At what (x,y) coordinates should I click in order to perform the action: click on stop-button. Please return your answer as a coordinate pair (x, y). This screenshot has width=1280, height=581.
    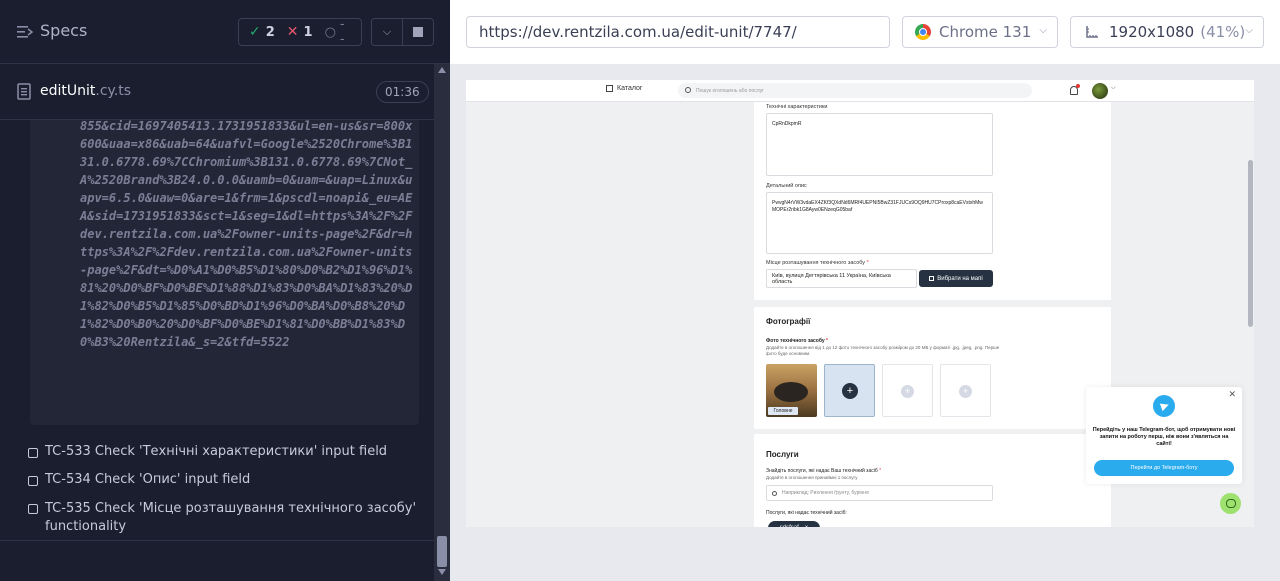
    Looking at the image, I should click on (418, 32).